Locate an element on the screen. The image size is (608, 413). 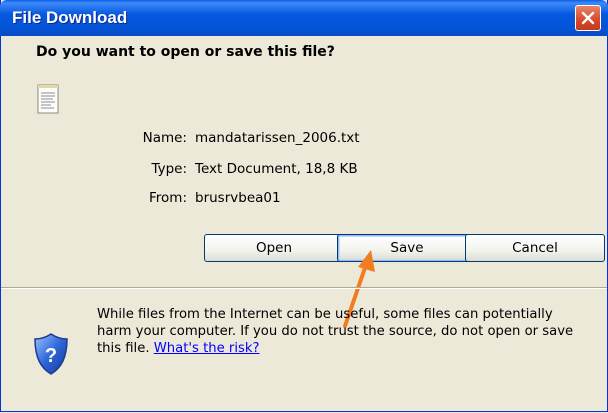
file-source-value: brusrvbea01 is located at coordinates (238, 198).